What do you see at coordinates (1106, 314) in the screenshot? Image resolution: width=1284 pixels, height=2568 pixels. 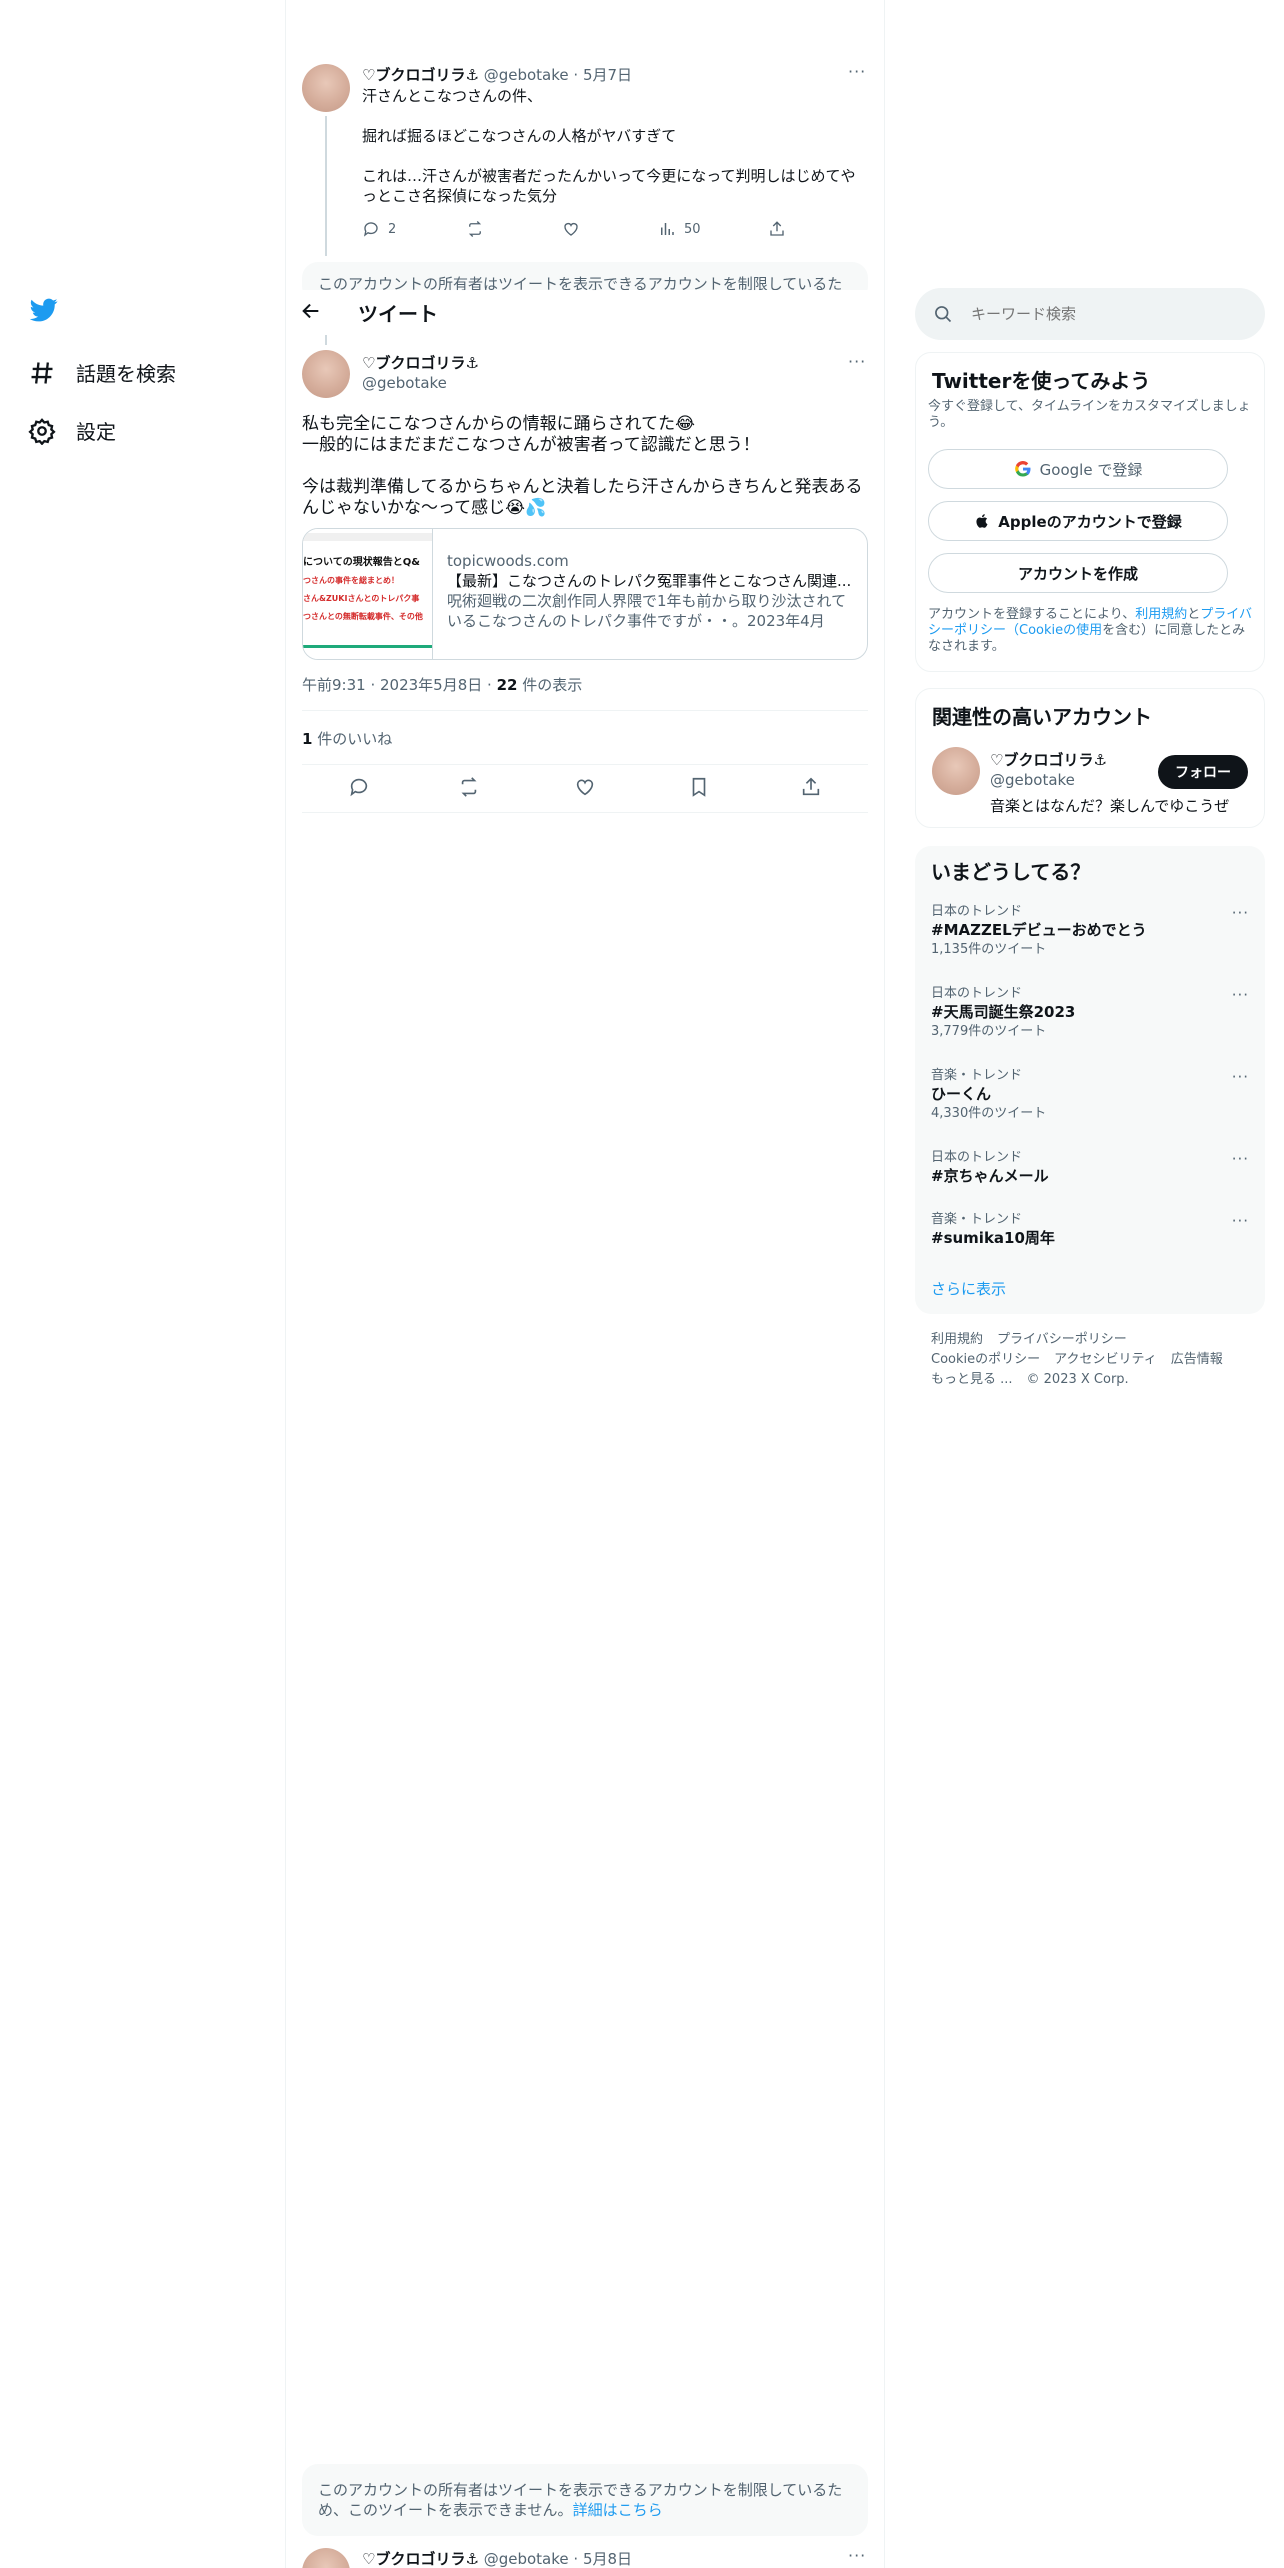 I see `search-input` at bounding box center [1106, 314].